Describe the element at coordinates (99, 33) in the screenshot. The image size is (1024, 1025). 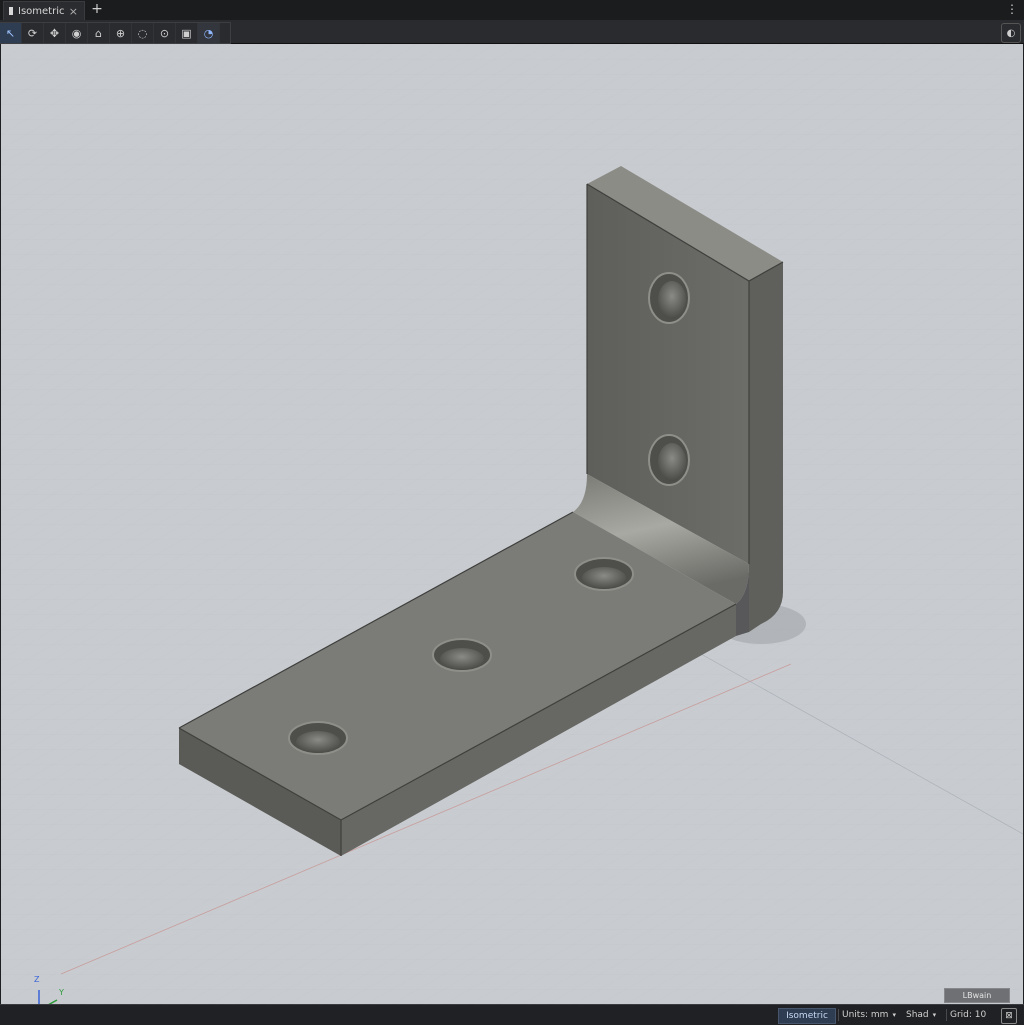
I see `lock-tool-icon: ⌂` at that location.